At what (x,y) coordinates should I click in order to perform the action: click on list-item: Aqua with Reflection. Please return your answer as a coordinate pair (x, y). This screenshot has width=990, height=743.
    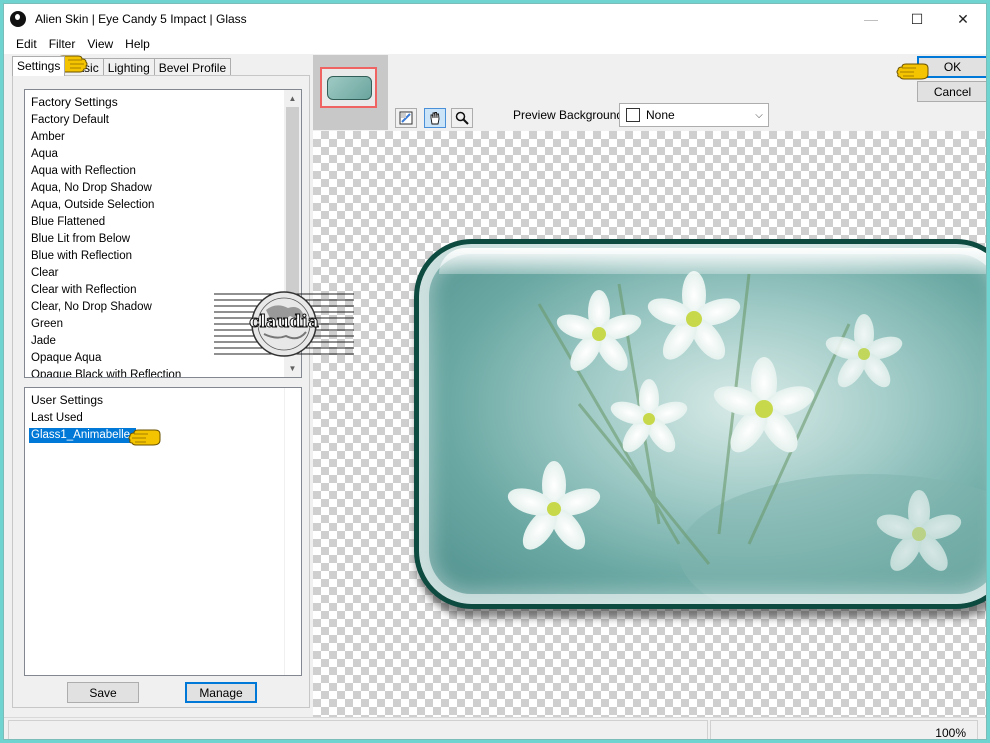
    Looking at the image, I should click on (154, 171).